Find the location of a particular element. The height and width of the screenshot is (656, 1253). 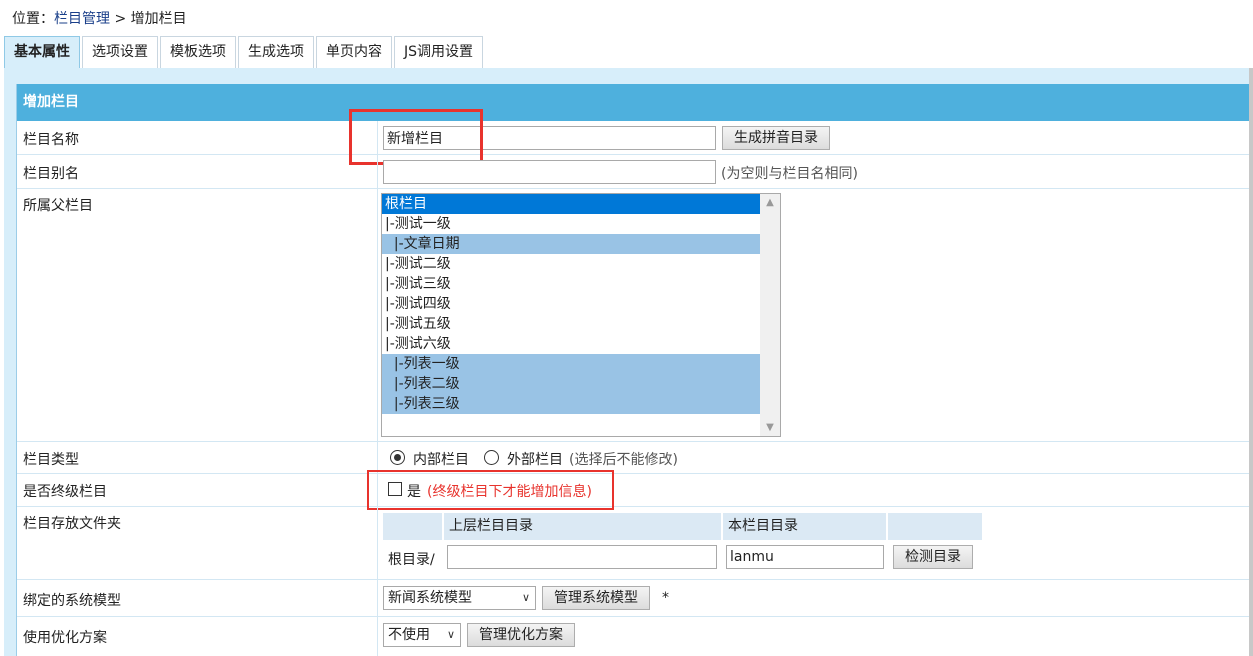

parent-category-option: |-列表一级 is located at coordinates (571, 364).